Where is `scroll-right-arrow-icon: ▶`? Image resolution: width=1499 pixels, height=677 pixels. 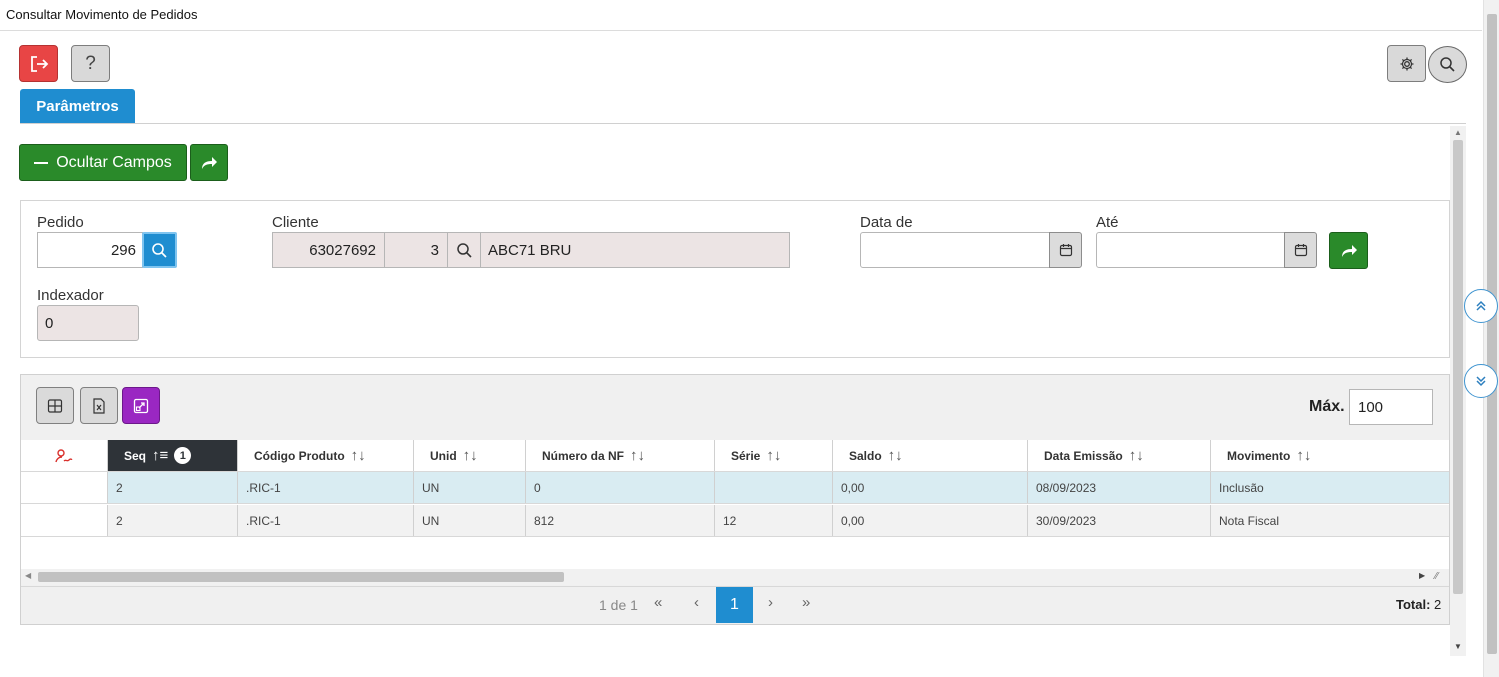 scroll-right-arrow-icon: ▶ is located at coordinates (1422, 575).